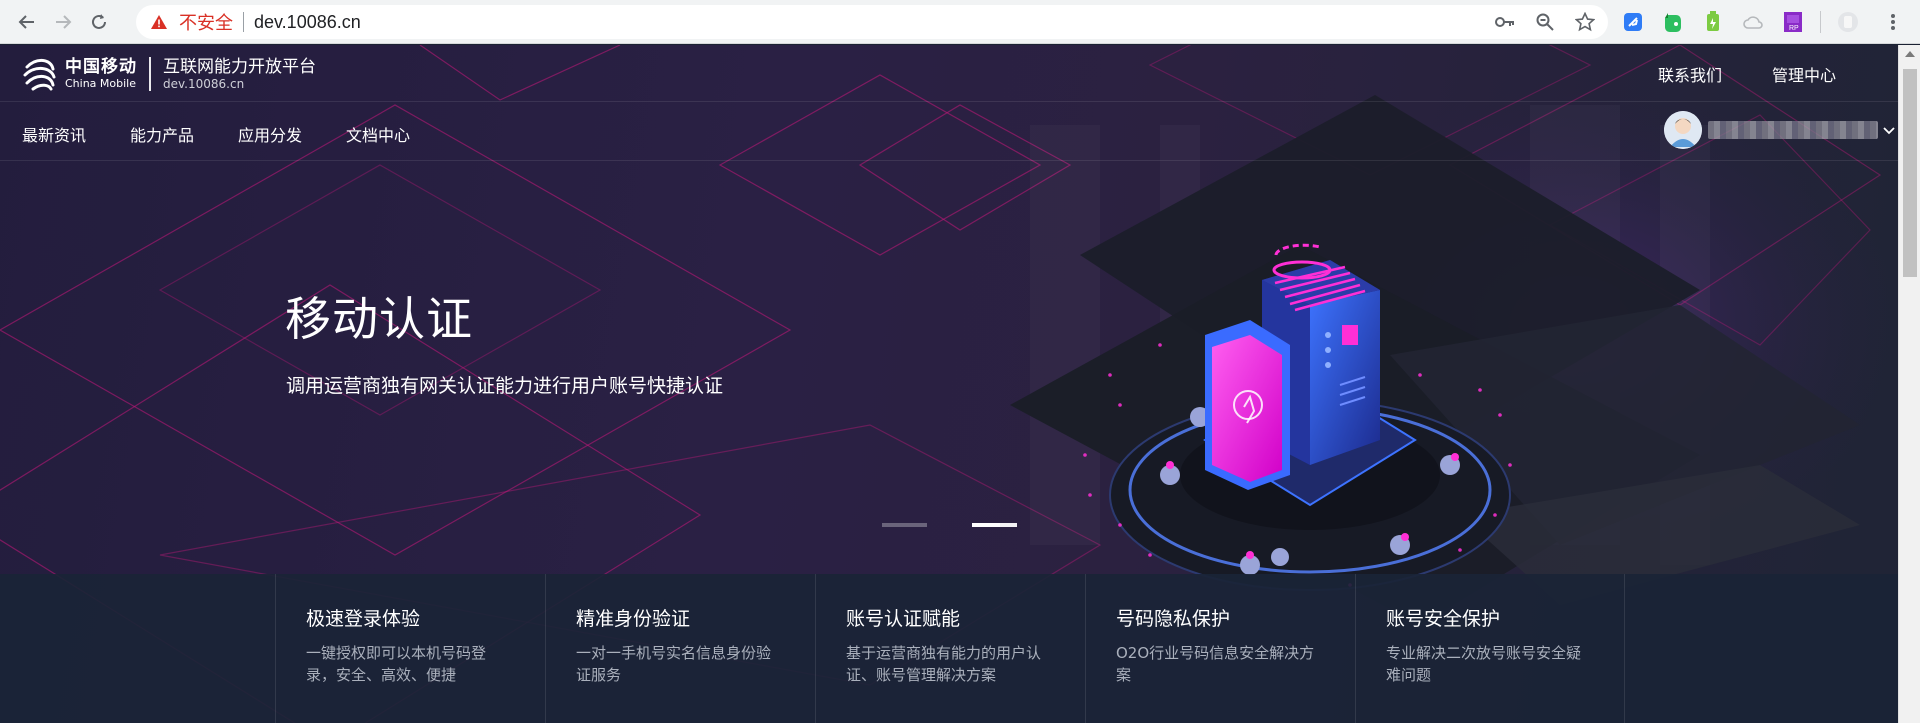  Describe the element at coordinates (204, 84) in the screenshot. I see `platform-domain: dev.10086.cn` at that location.